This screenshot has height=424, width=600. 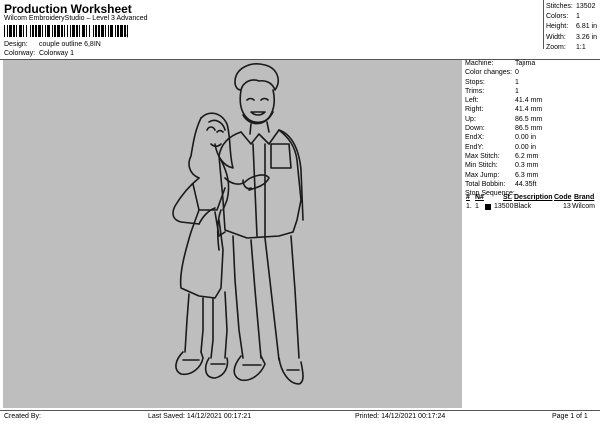 What do you see at coordinates (56, 53) in the screenshot?
I see `colorway-value: Colorway 1` at bounding box center [56, 53].